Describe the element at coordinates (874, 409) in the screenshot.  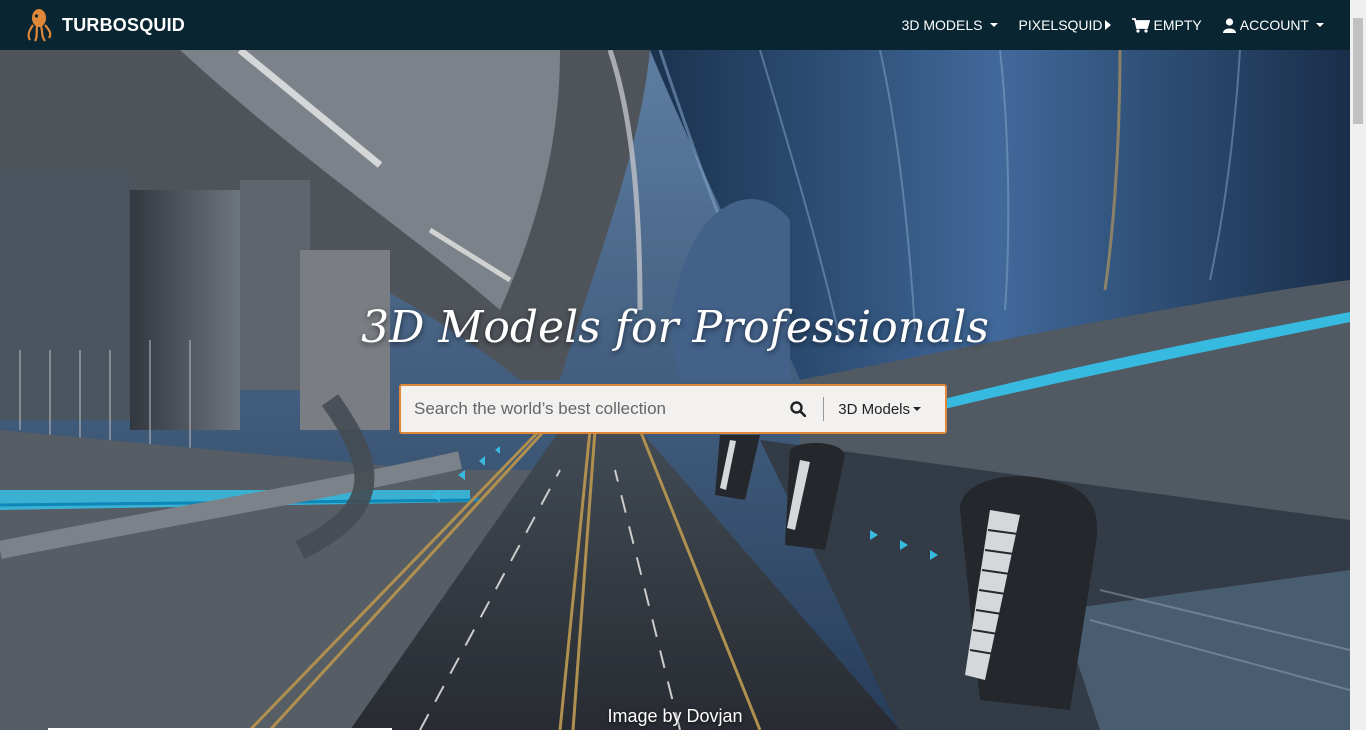
I see `search-scope-label: 3D Models` at that location.